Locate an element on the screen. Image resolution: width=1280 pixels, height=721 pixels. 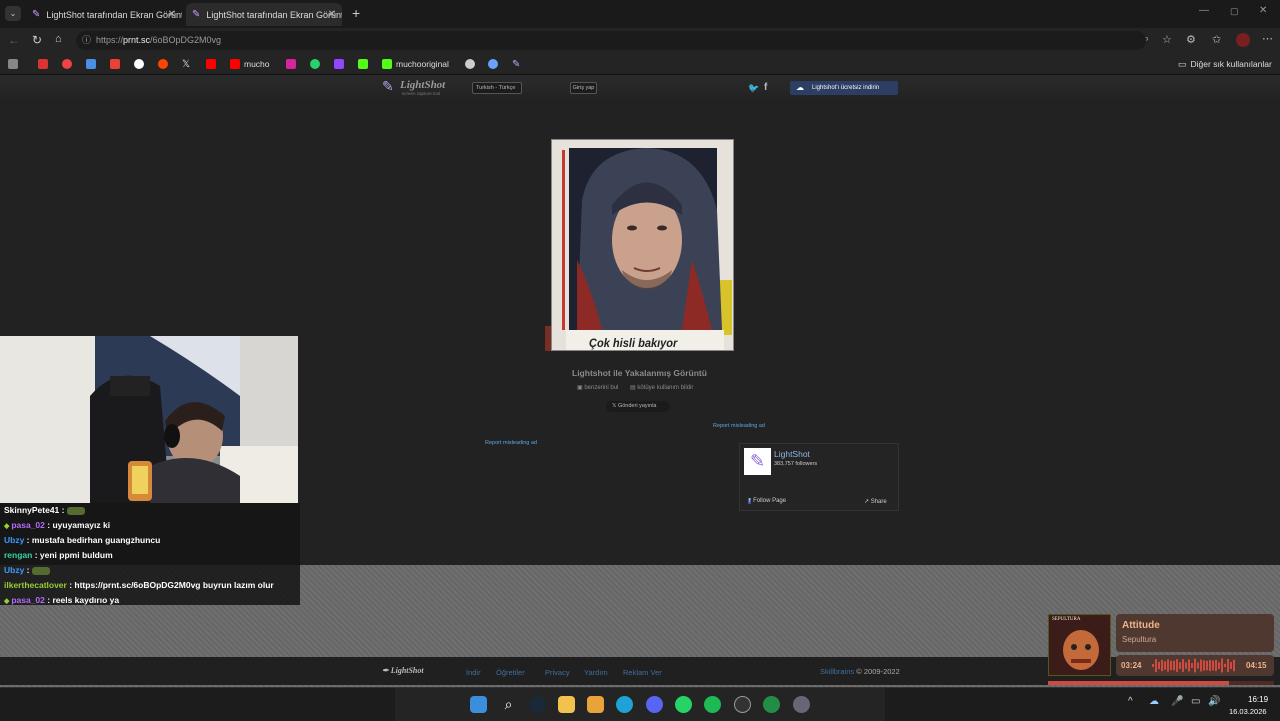
obs-icon is located at coordinates (742, 704).